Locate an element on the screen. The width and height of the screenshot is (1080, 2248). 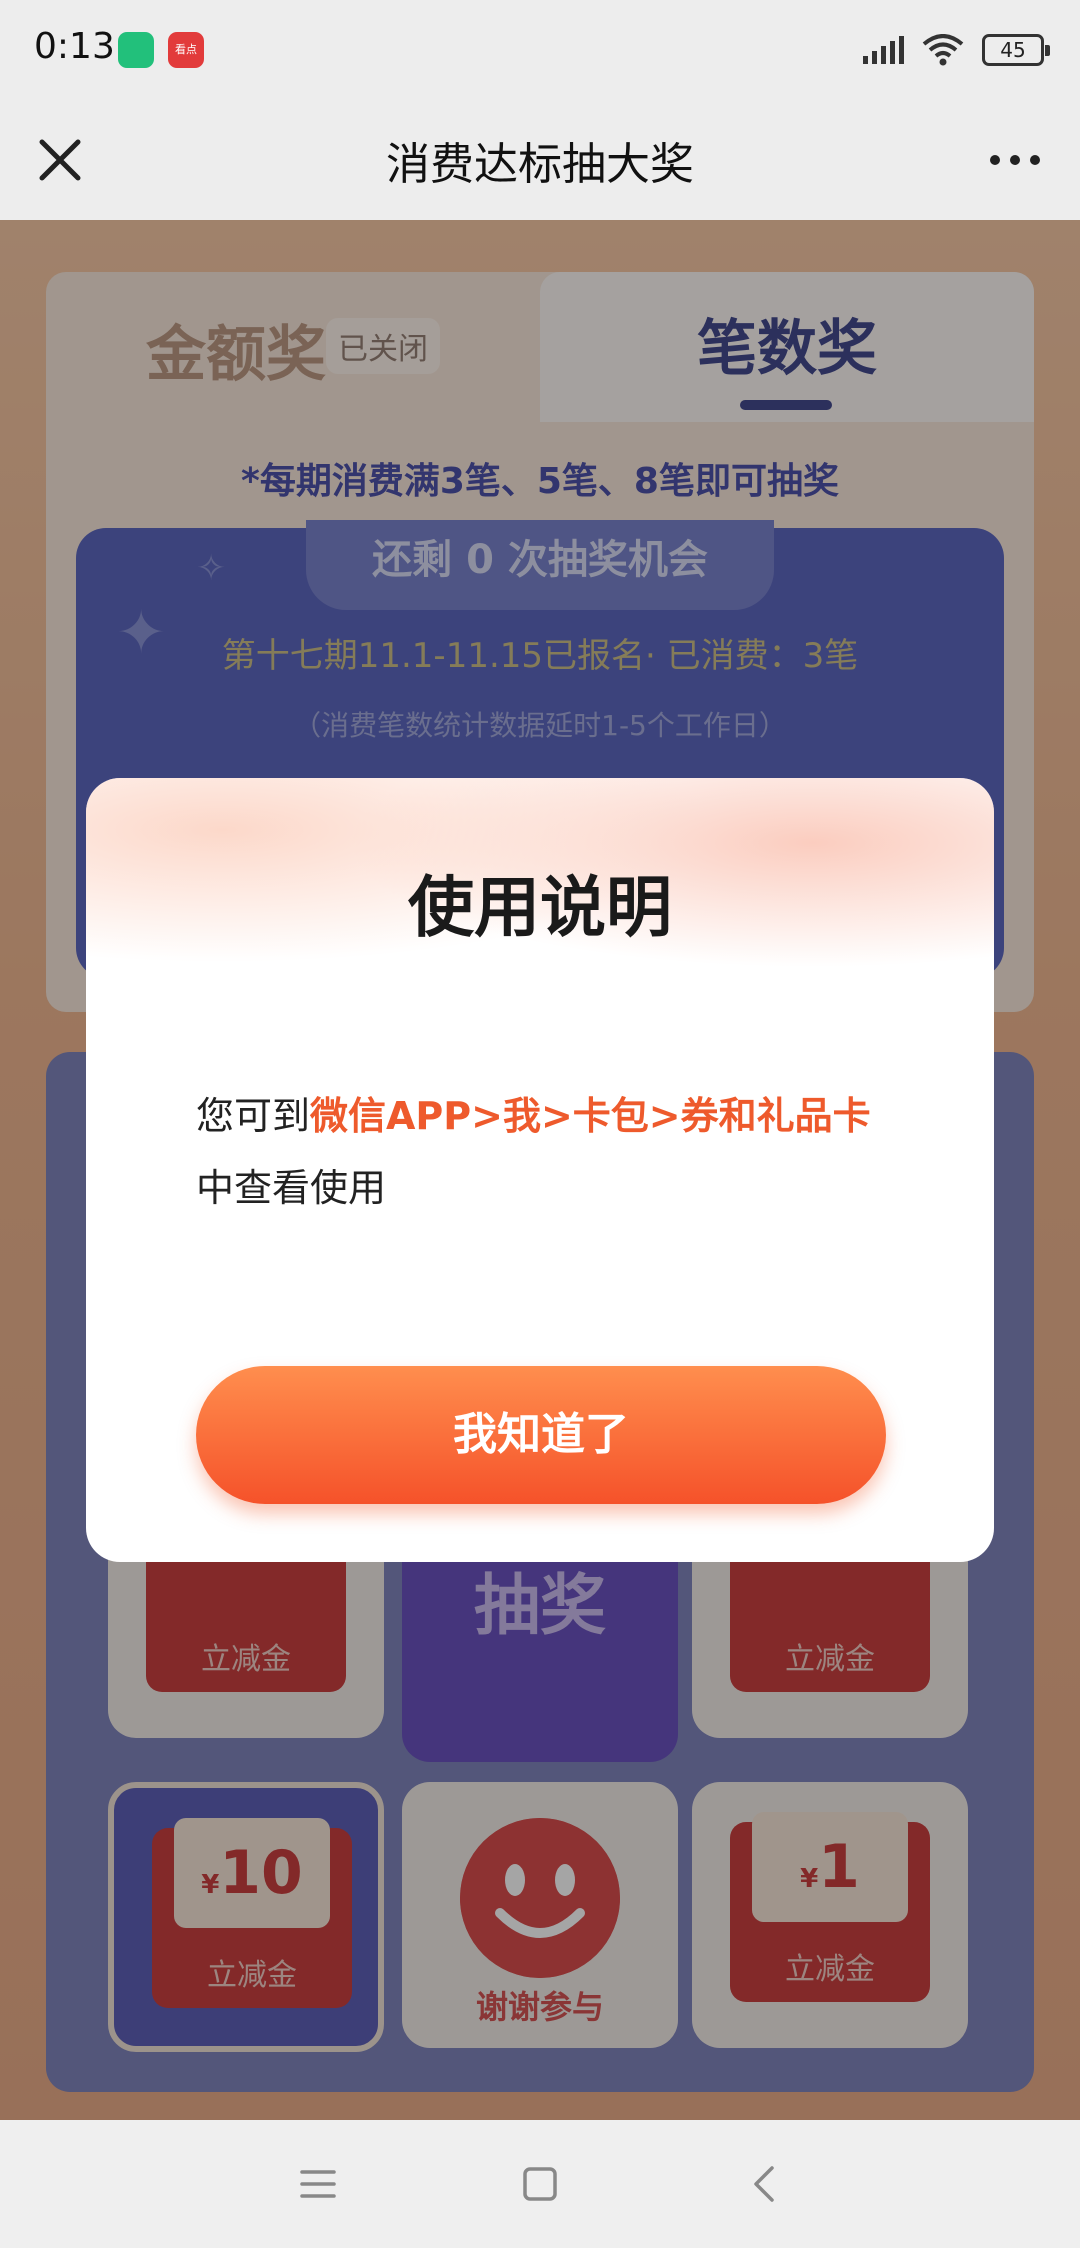
confirm-button: 我知道了 is located at coordinates (541, 1435).